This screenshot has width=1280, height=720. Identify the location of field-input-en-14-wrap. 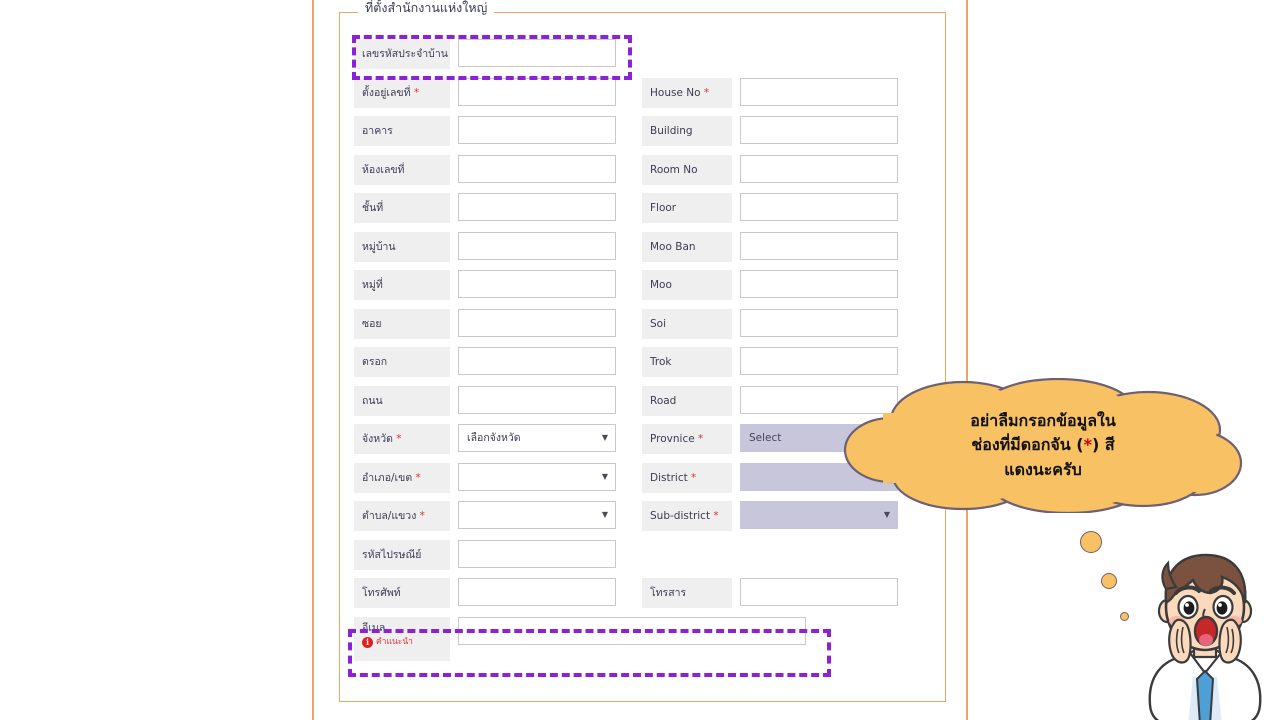
(819, 592).